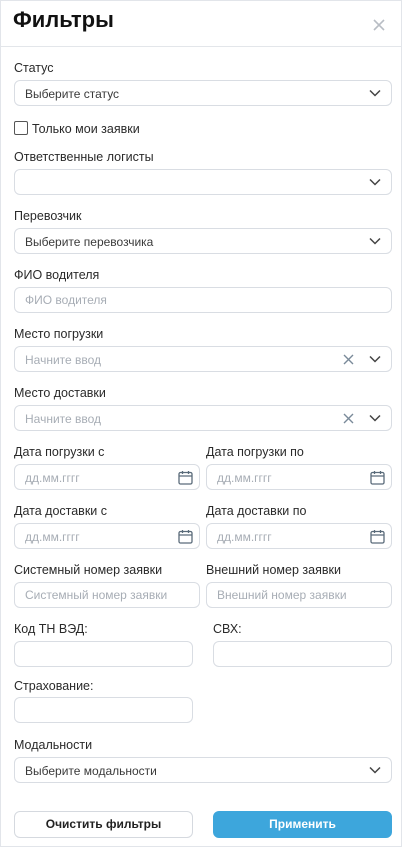  I want to click on loading-date-to-placeholder: дд.мм.гггг, so click(244, 478).